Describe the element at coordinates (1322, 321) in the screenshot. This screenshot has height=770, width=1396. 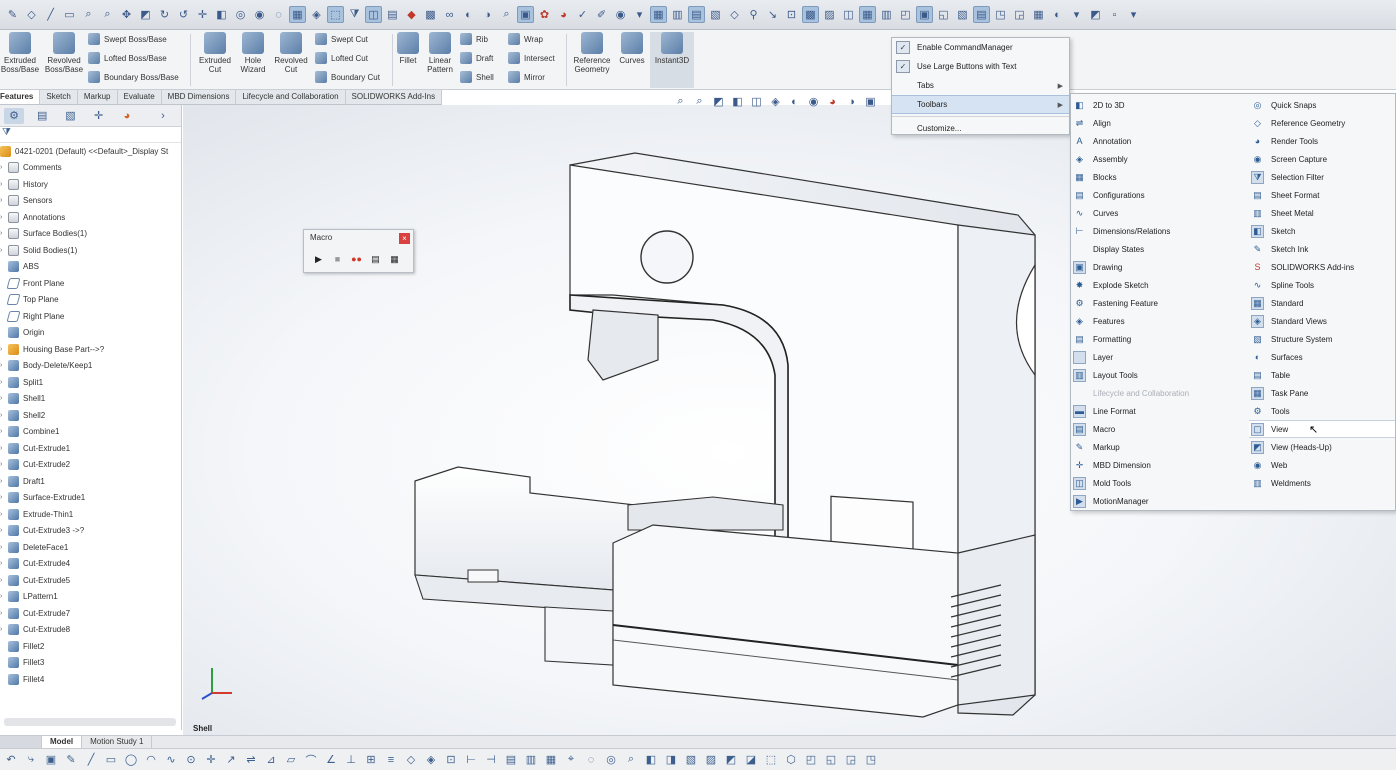
I see `toolbar-menu-item: ◈ Standard Views` at that location.